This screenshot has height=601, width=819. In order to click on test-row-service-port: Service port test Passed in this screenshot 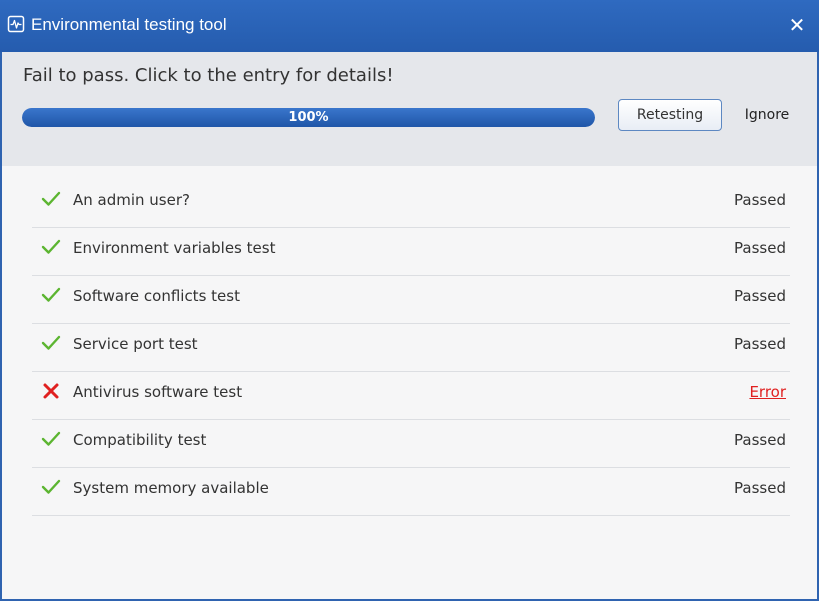, I will do `click(411, 348)`.